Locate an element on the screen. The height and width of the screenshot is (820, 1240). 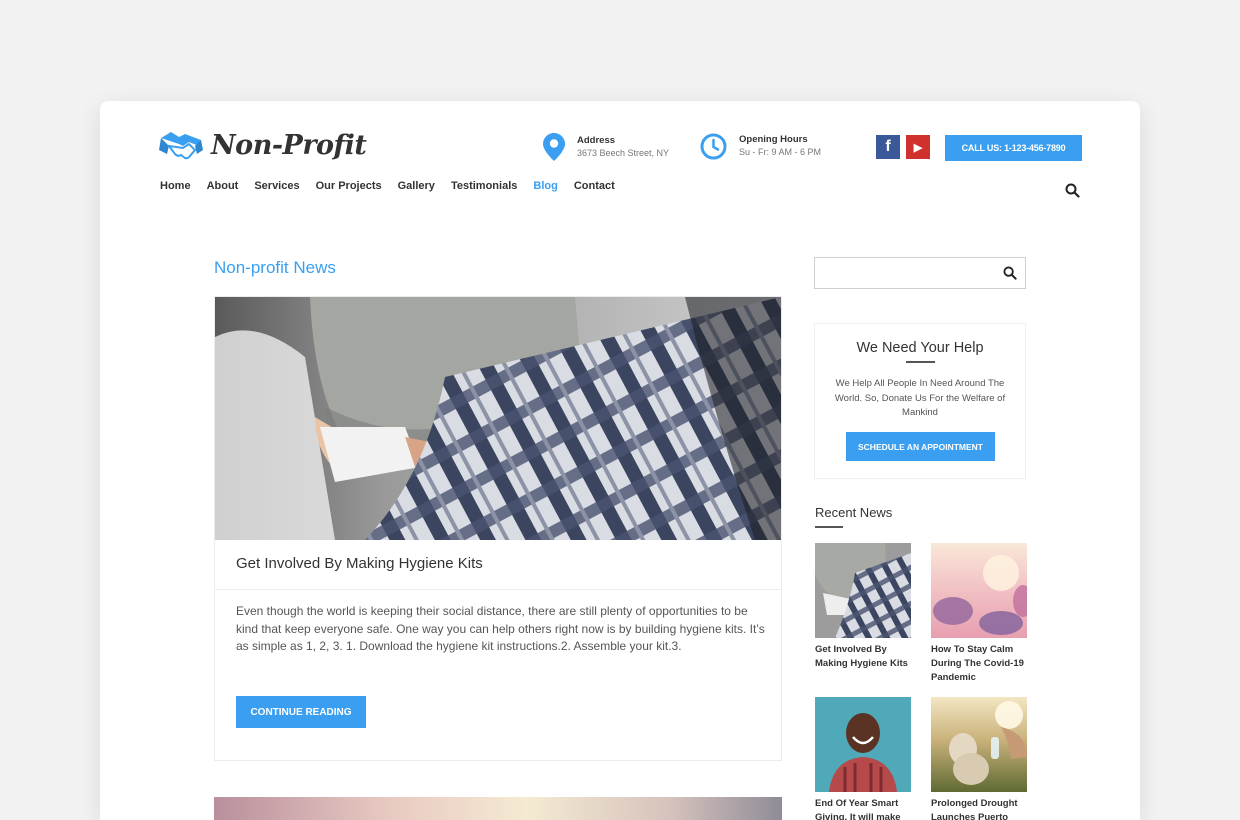
nav-item-our-projects: Our Projects is located at coordinates (349, 186).